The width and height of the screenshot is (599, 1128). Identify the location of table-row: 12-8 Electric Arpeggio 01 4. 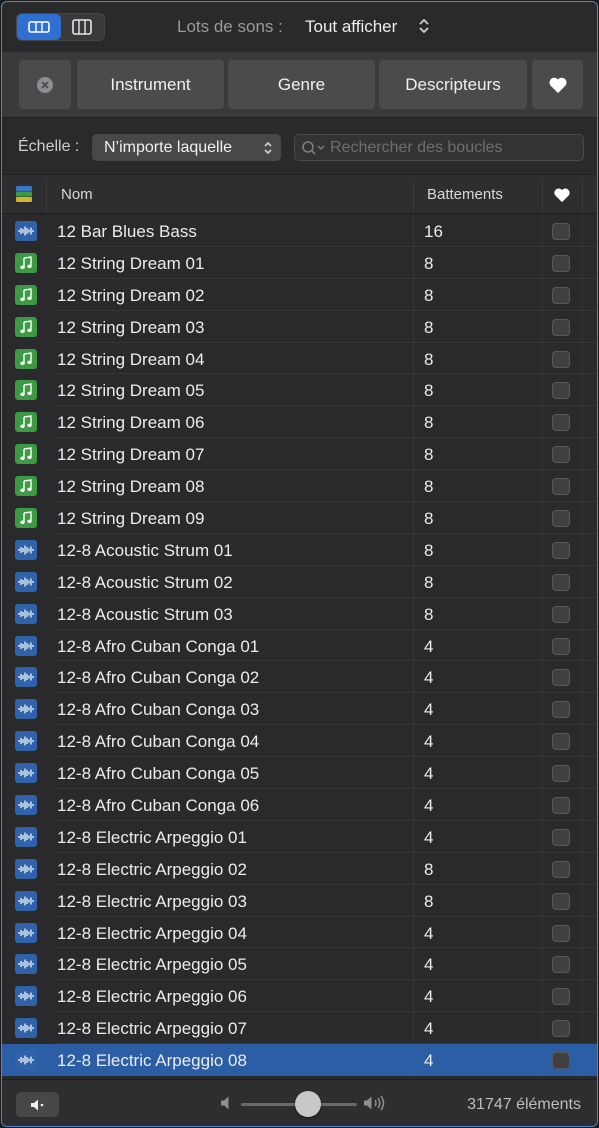
(299, 837).